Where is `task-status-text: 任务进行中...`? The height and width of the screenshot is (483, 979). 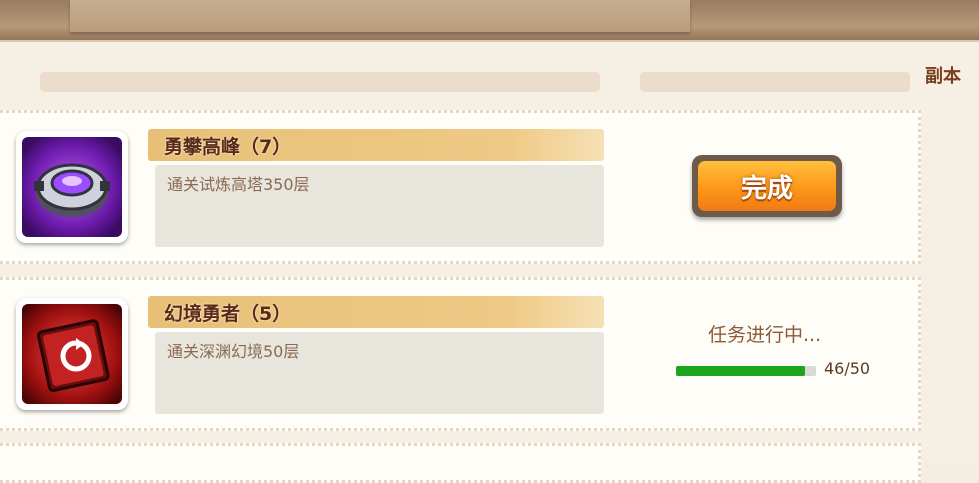 task-status-text: 任务进行中... is located at coordinates (765, 335).